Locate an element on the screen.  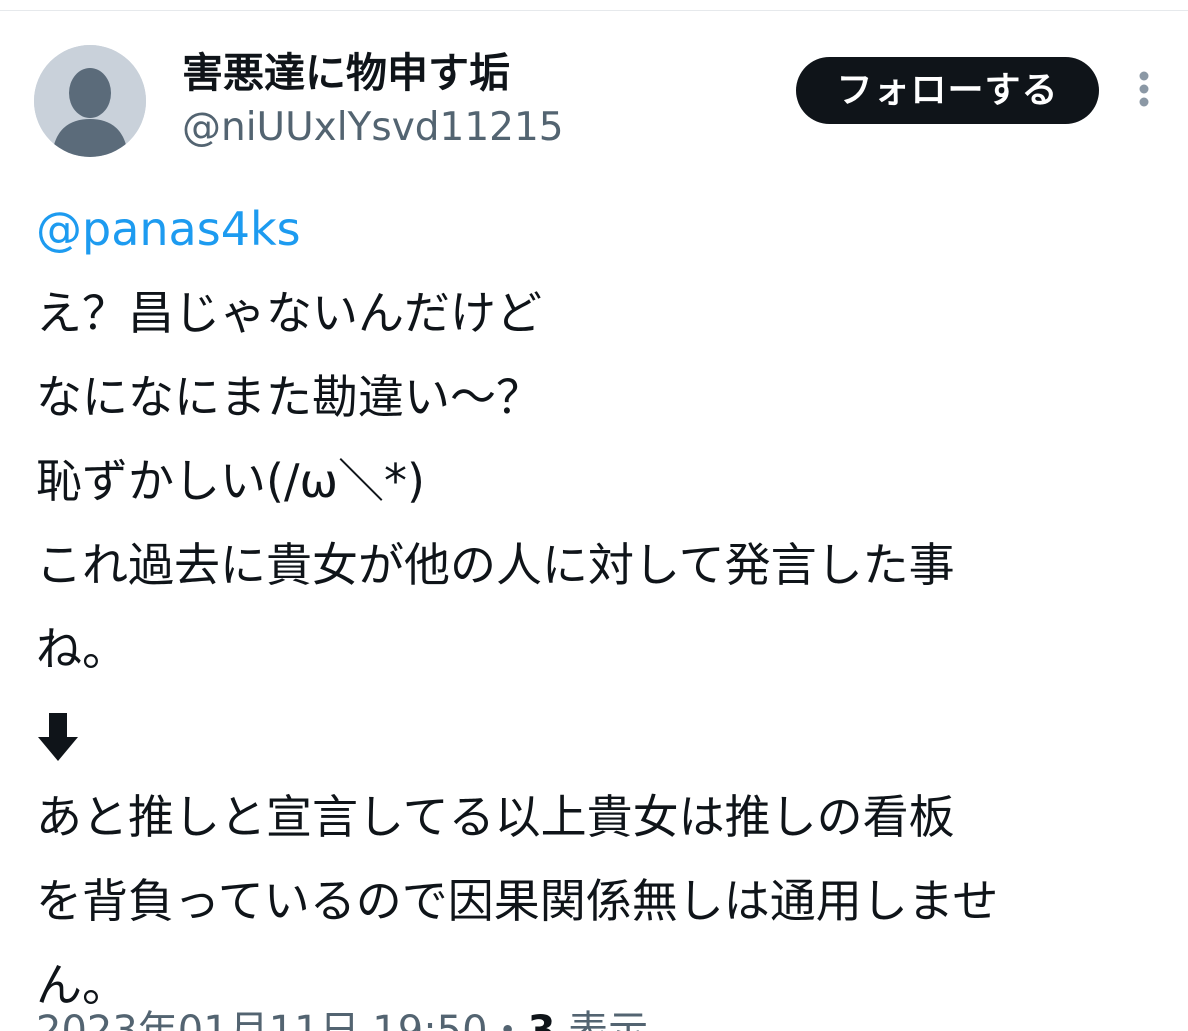
tweet-line: ね。 is located at coordinates (82, 649).